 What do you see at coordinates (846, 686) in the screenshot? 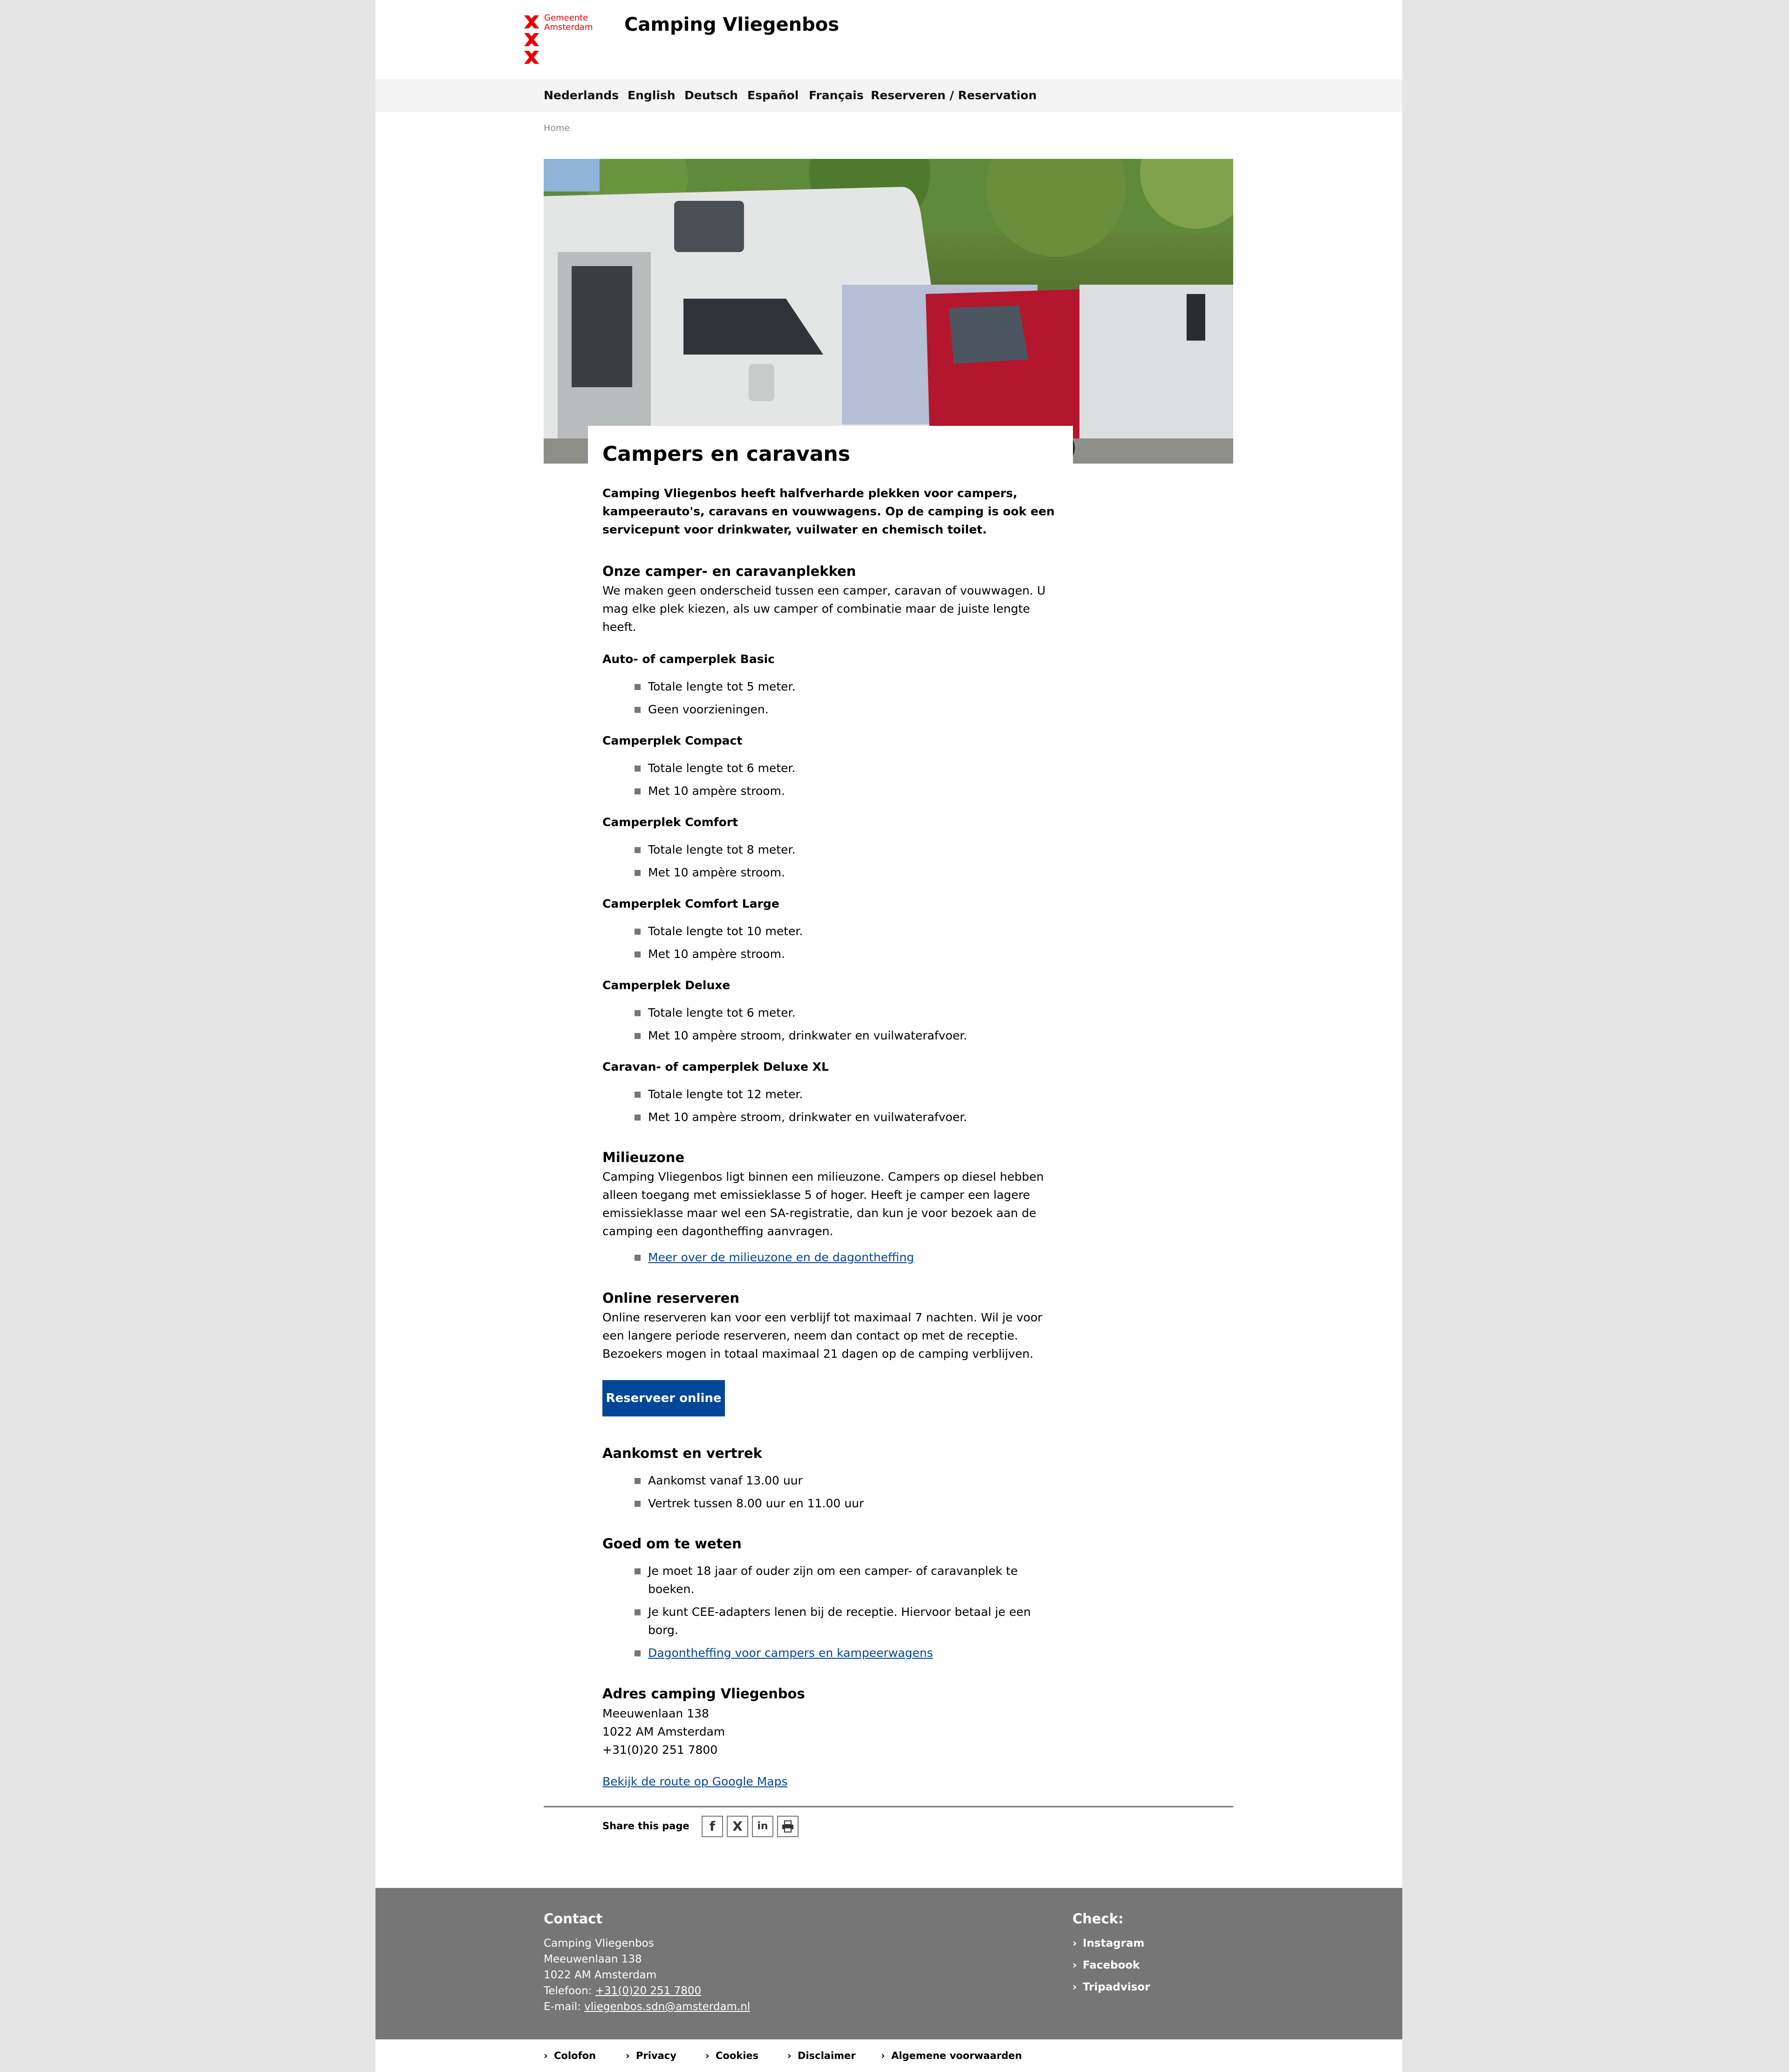
I see `list-item: Totale lengte tot 5 meter.` at bounding box center [846, 686].